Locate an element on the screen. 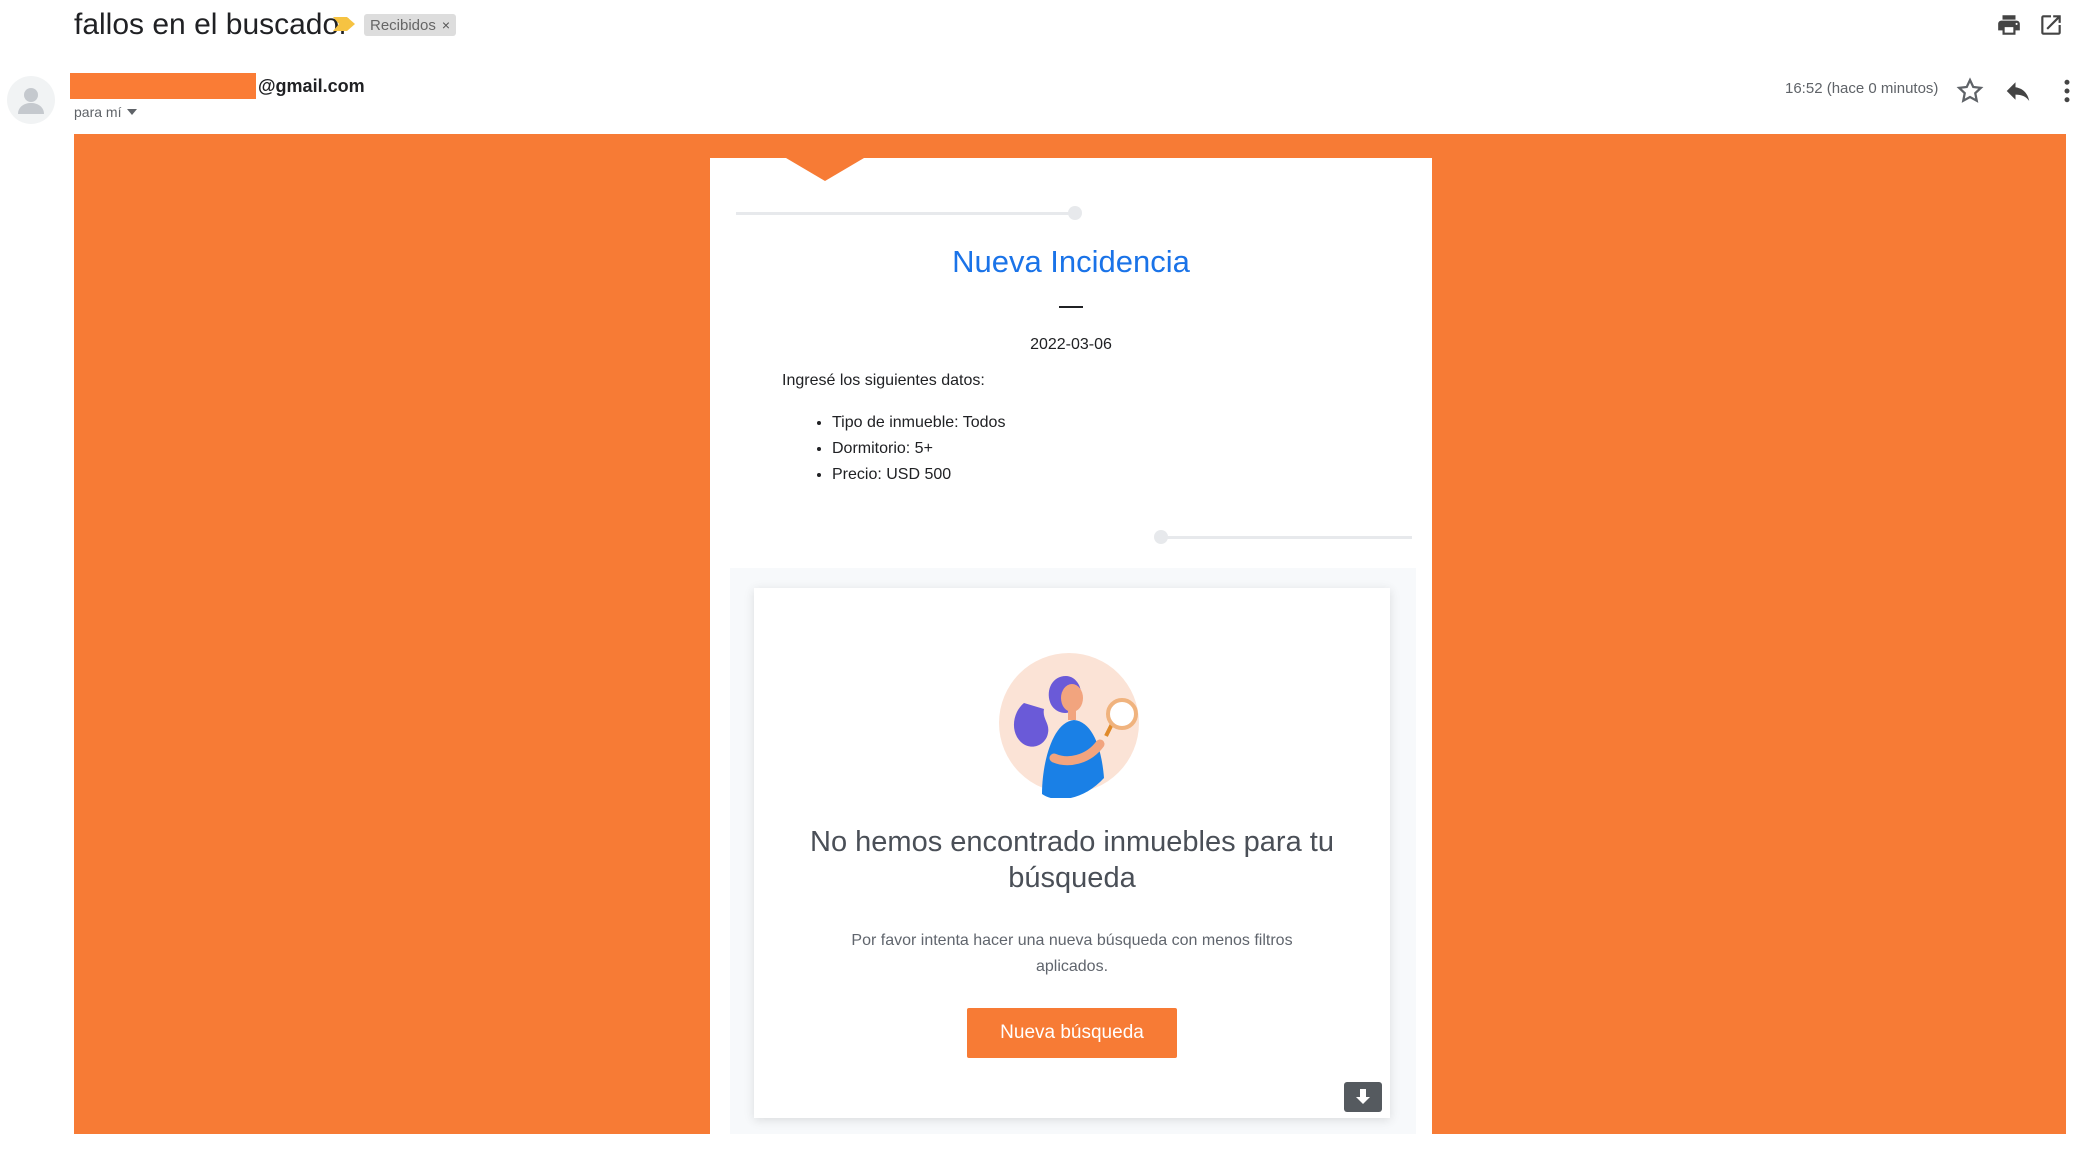  title-divider is located at coordinates (1071, 307).